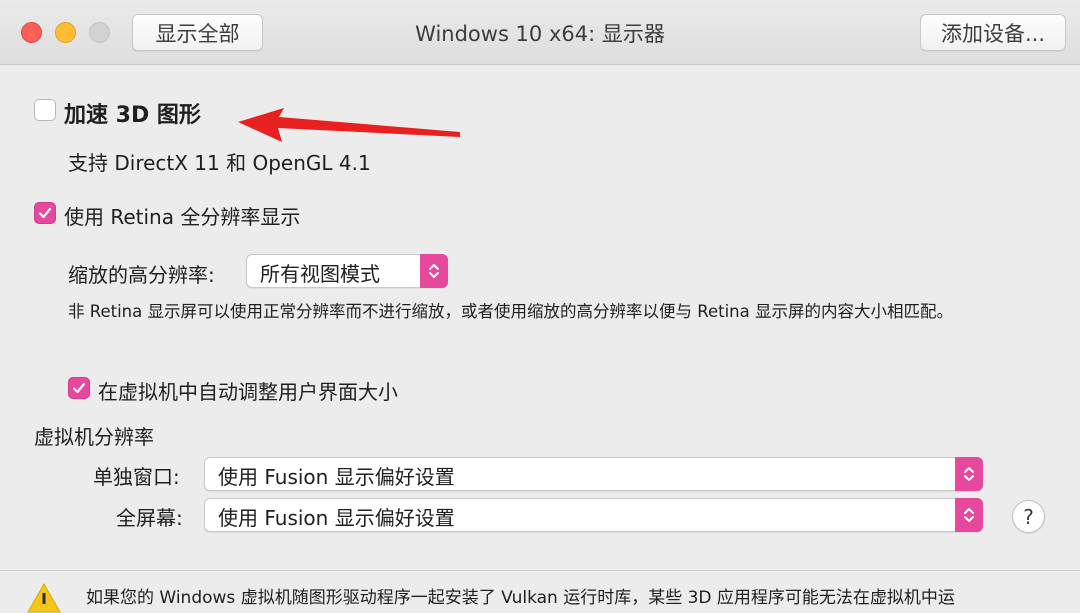 The width and height of the screenshot is (1080, 613). Describe the element at coordinates (45, 110) in the screenshot. I see `accelerate-3d-checkbox` at that location.